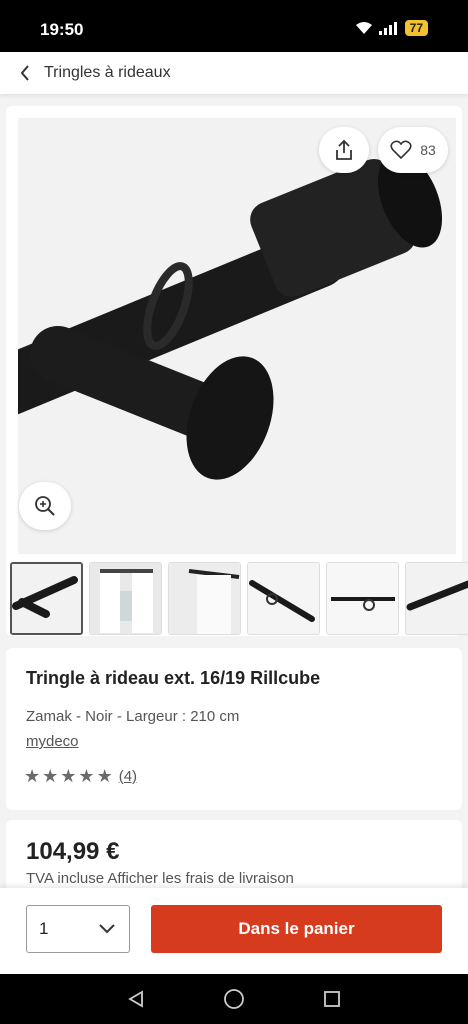 The width and height of the screenshot is (468, 1024). I want to click on rating: ★ ★ ★ ★ ★ (4), so click(80, 776).